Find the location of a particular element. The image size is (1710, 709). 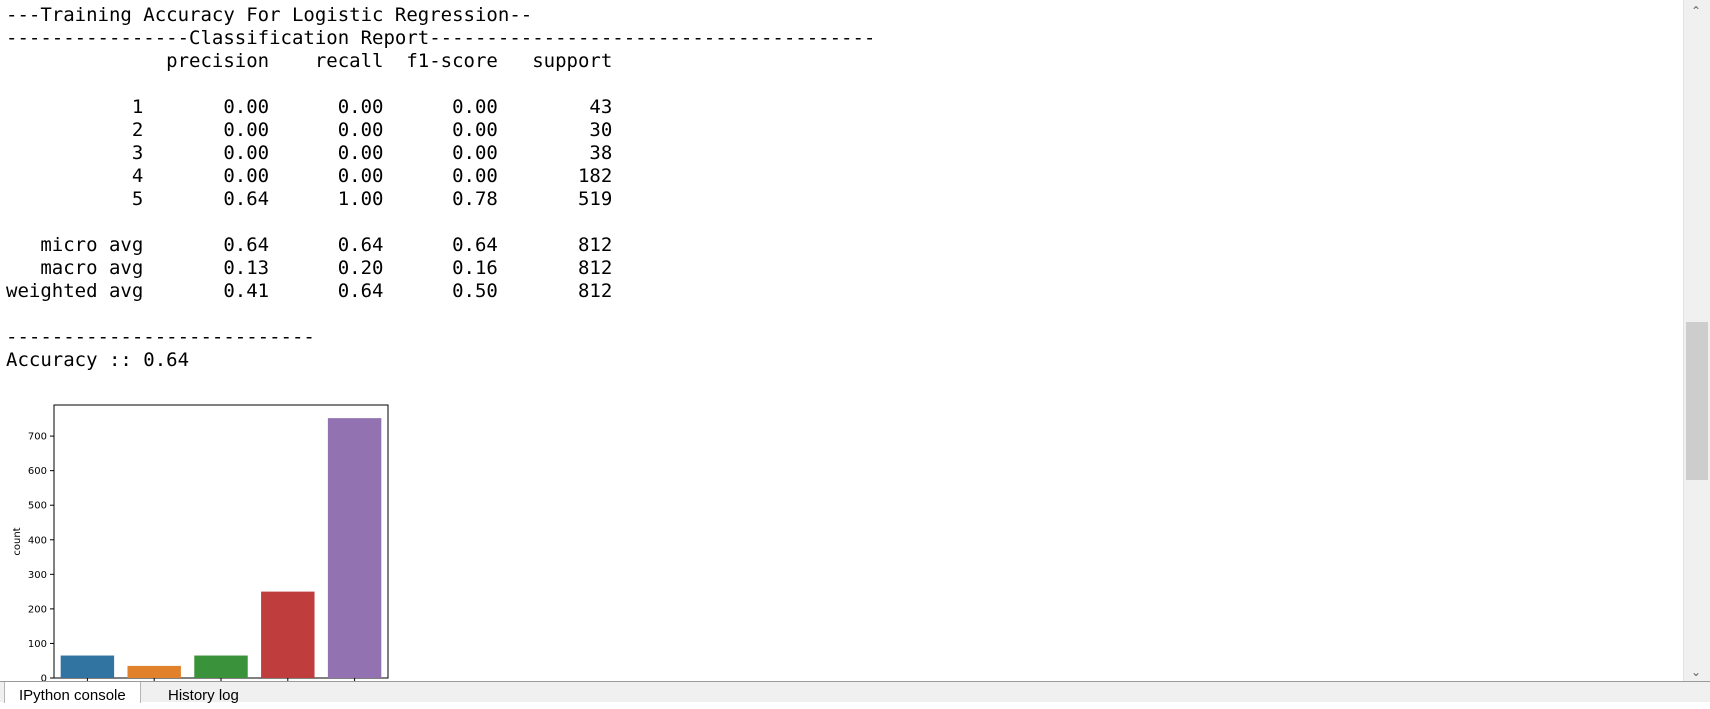

y-tick-label: 500 is located at coordinates (37, 506).